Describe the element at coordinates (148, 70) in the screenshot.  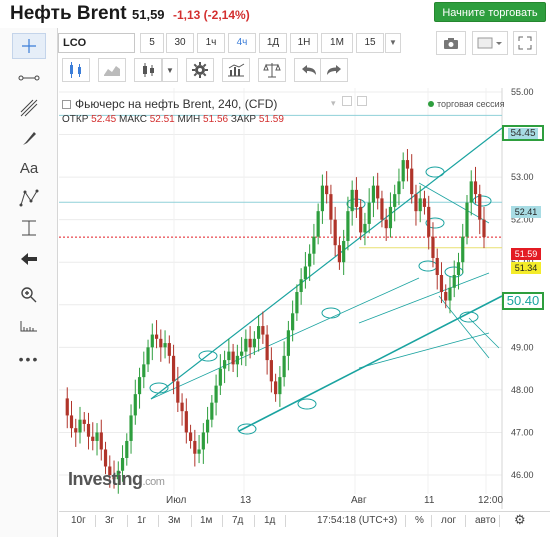
I see `candlestick-icon` at that location.